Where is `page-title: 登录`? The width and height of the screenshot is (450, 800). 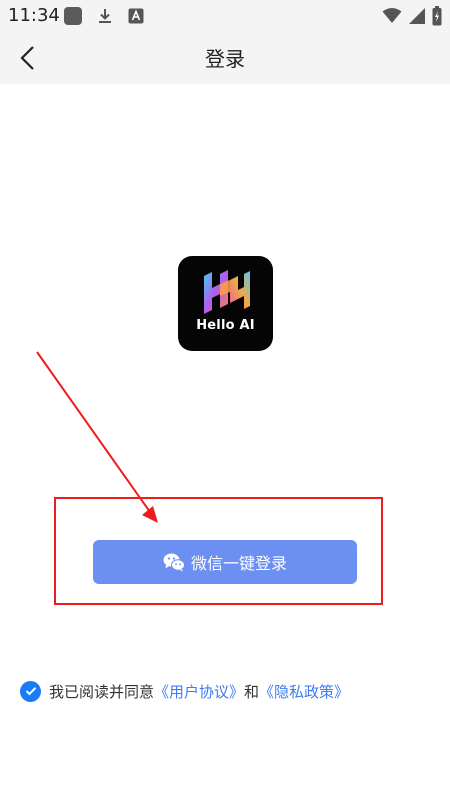 page-title: 登录 is located at coordinates (225, 59).